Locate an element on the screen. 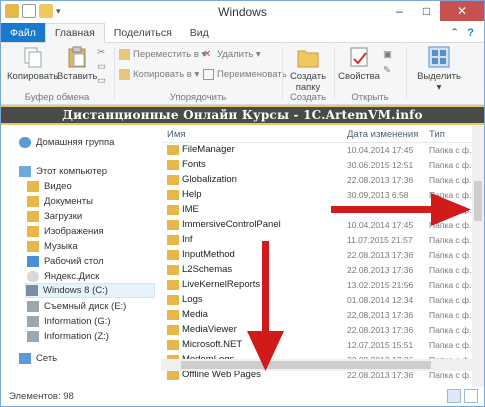  horizontal-scrollbar is located at coordinates (316, 365).